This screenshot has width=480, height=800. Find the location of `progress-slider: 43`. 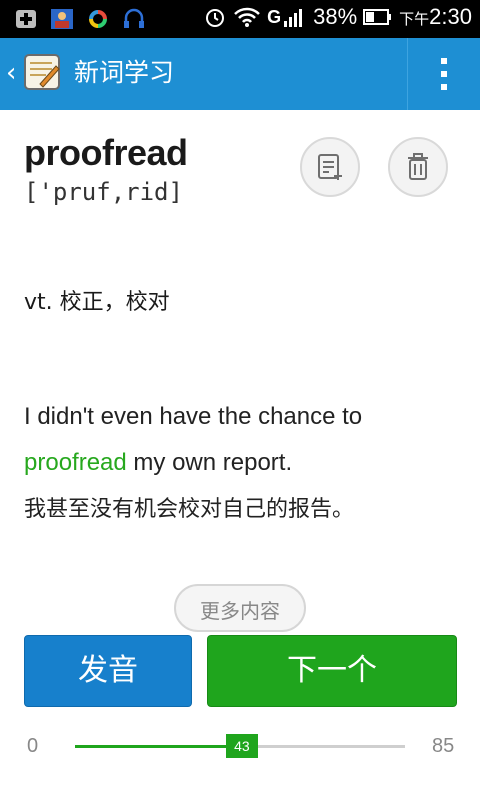

progress-slider: 43 is located at coordinates (240, 746).